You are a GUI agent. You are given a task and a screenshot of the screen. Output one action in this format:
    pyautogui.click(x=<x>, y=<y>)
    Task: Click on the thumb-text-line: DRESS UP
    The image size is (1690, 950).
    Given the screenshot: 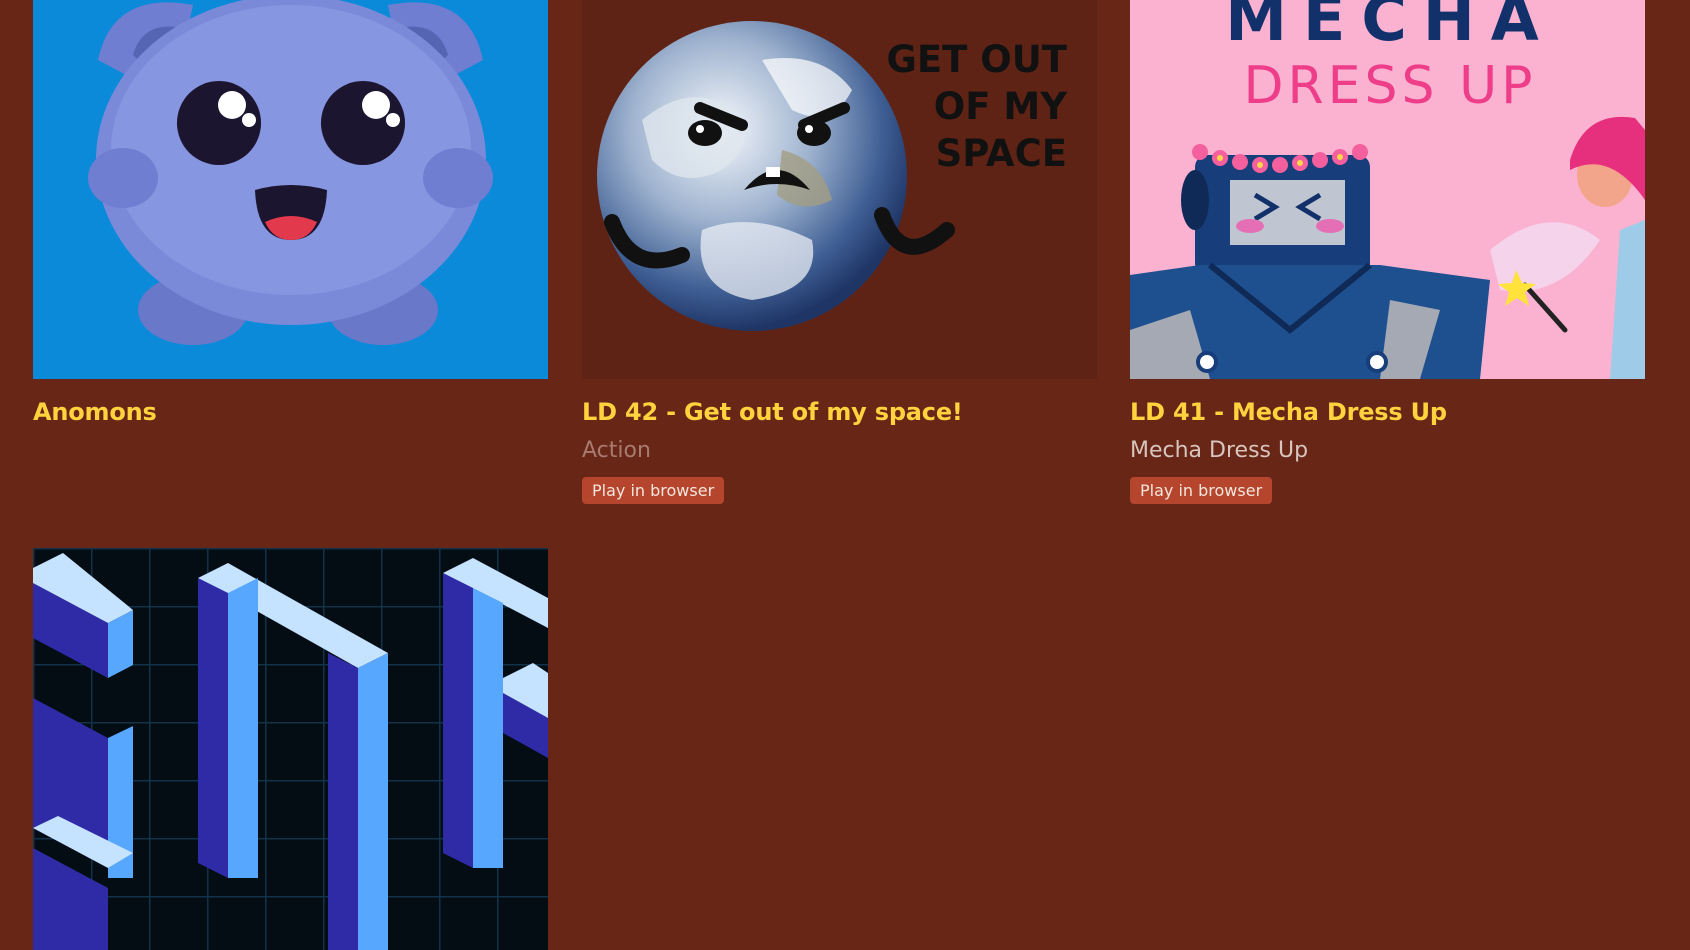 What is the action you would take?
    pyautogui.click(x=1390, y=86)
    